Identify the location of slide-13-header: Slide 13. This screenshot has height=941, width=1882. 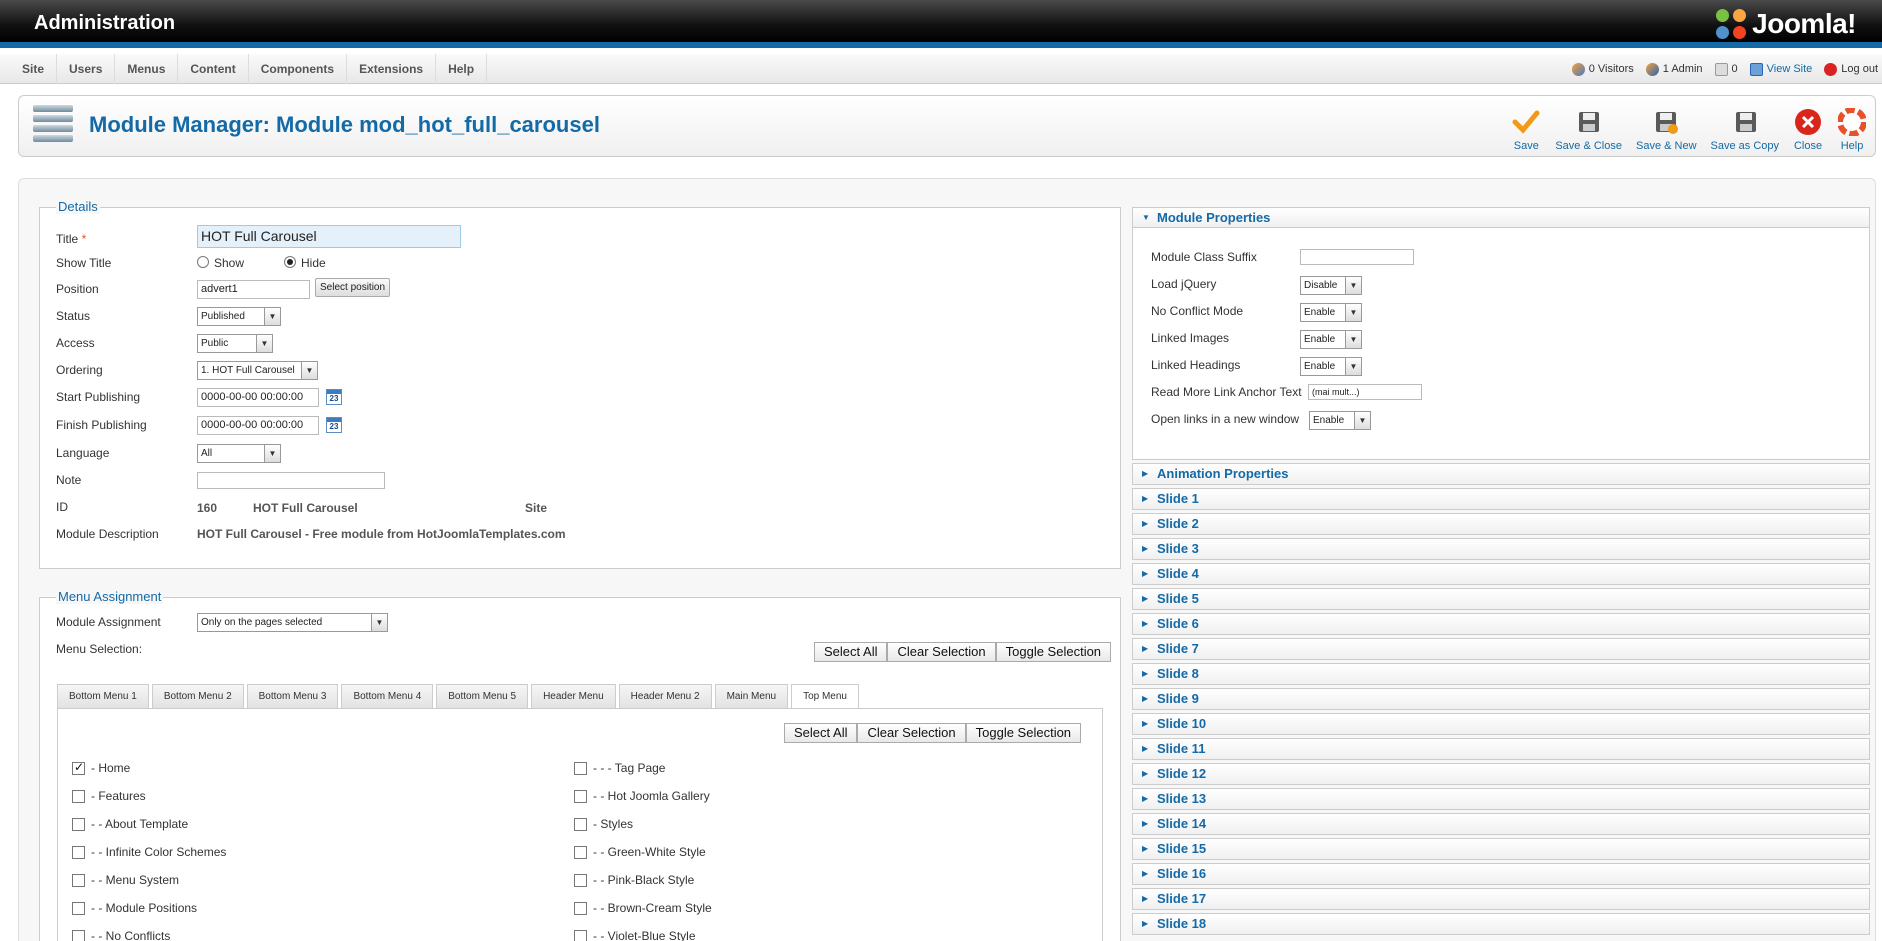
(1501, 799).